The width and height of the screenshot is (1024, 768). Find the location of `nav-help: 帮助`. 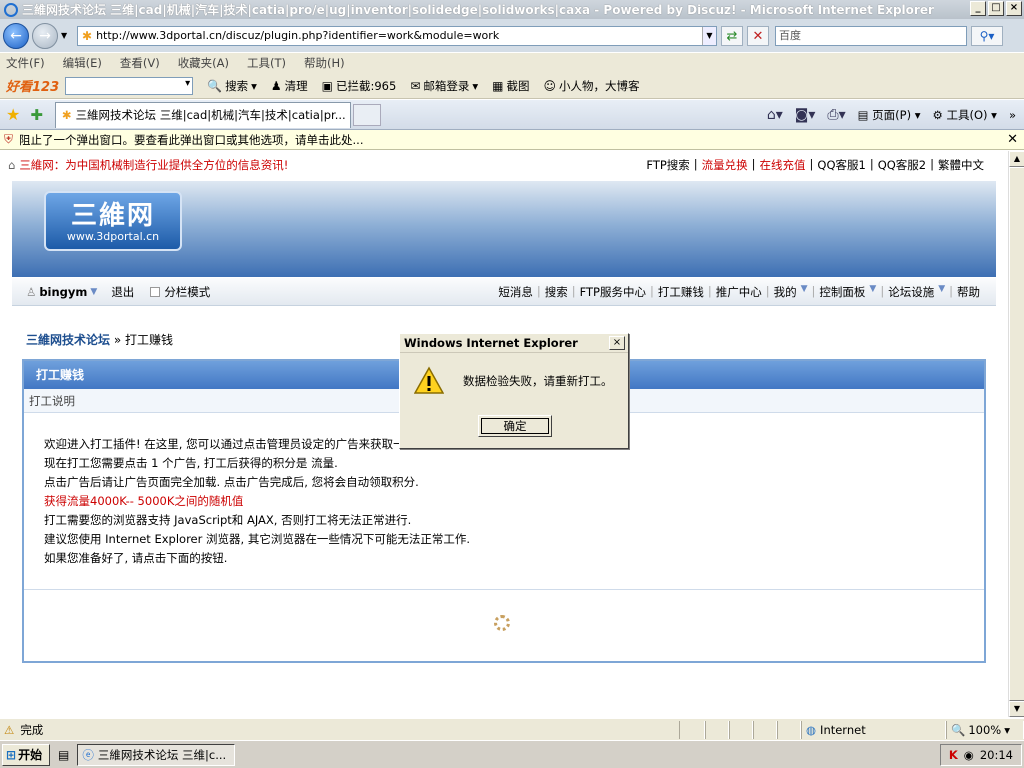

nav-help: 帮助 is located at coordinates (968, 292).